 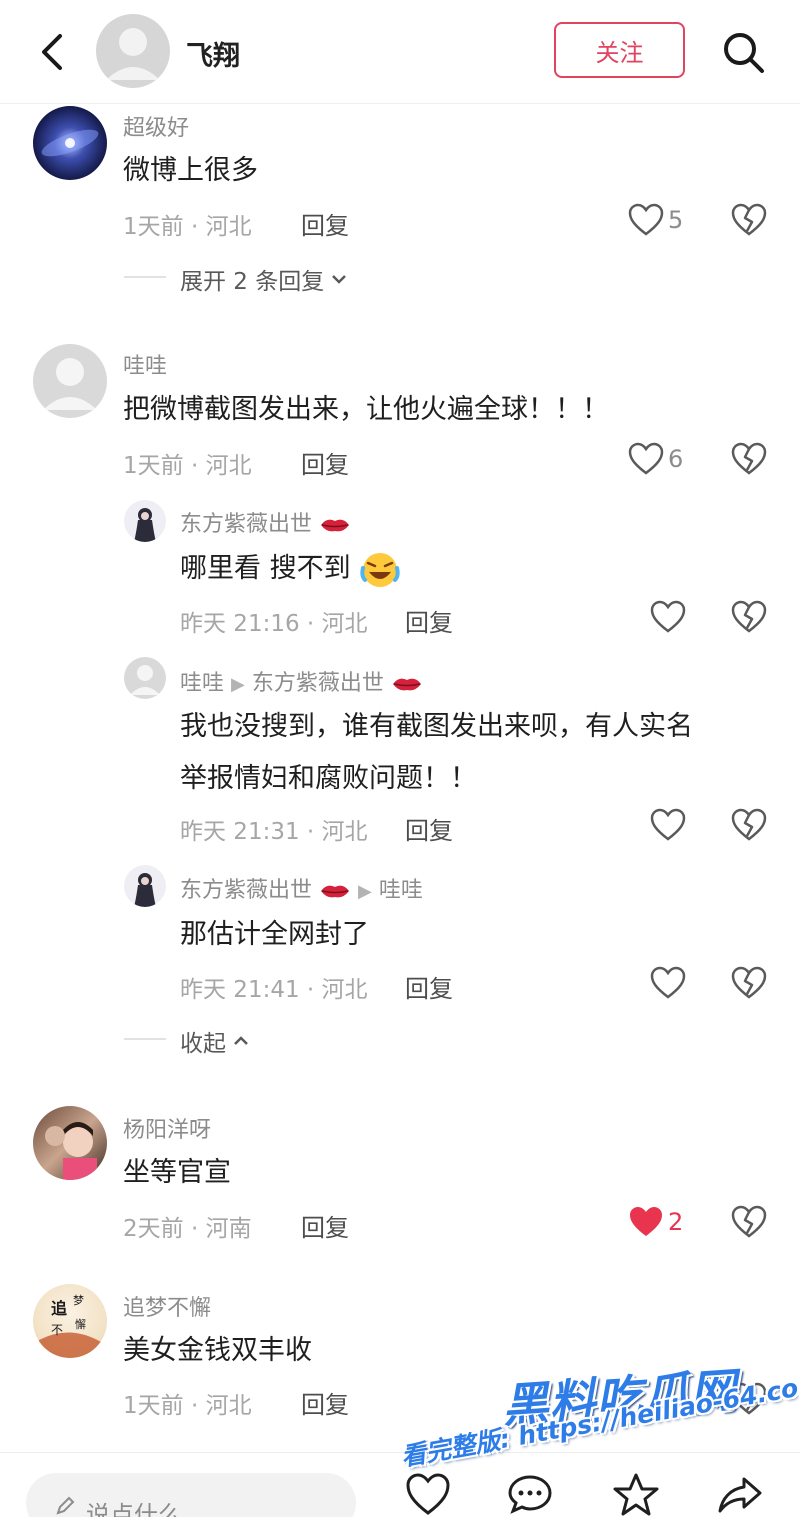 I want to click on reply-time-location: 昨天 21:16 · 河北, so click(x=274, y=624).